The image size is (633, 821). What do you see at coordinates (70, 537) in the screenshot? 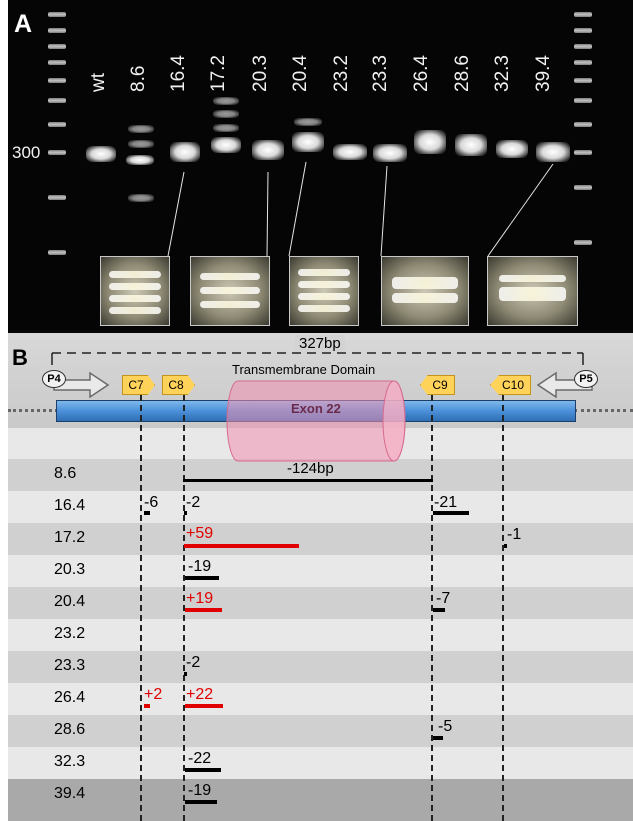
I see `row-sample-name: 17.2` at bounding box center [70, 537].